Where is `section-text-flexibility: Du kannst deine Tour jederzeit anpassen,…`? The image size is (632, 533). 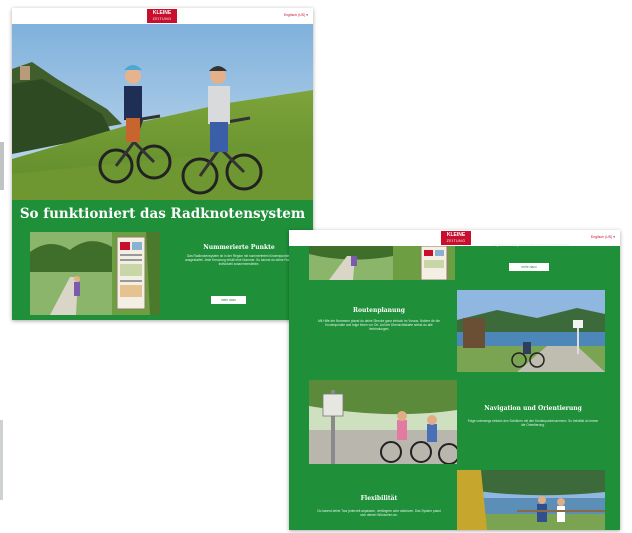
section-text-flexibility: Du kannst deine Tour jederzeit anpassen,… is located at coordinates (379, 513).